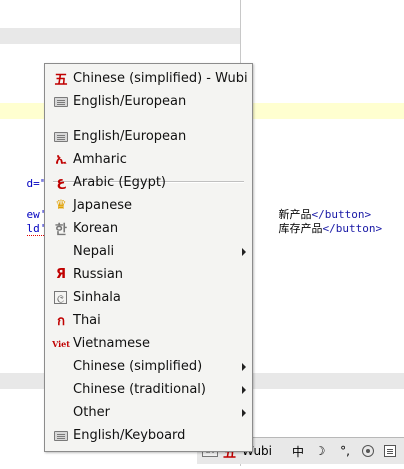 This screenshot has width=404, height=469. What do you see at coordinates (148, 205) in the screenshot?
I see `menu-item-japanese: ♛ Japanese` at bounding box center [148, 205].